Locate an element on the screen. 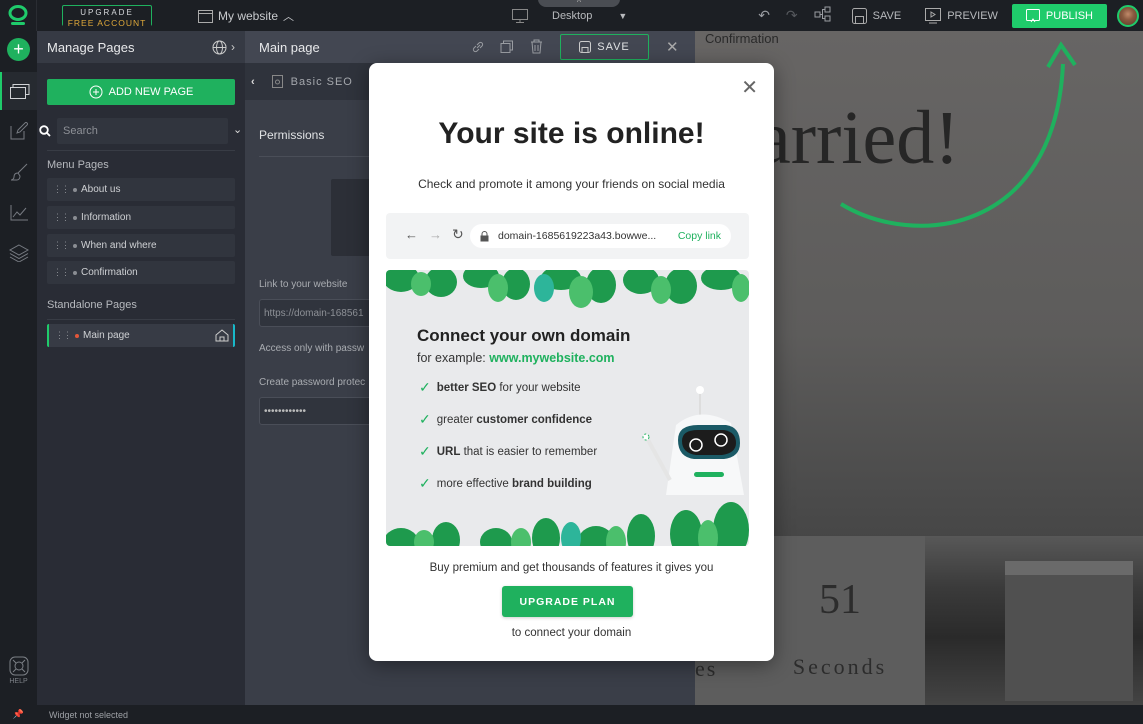 The width and height of the screenshot is (1143, 724). close-panel-icon: ✕ is located at coordinates (672, 47).